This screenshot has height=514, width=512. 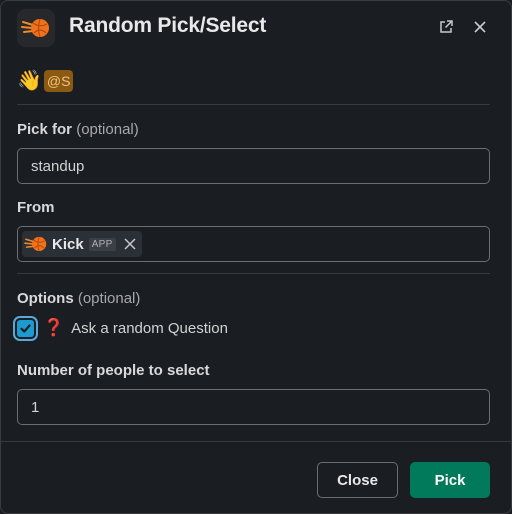 I want to click on number-label: Number of people to select, so click(x=113, y=370).